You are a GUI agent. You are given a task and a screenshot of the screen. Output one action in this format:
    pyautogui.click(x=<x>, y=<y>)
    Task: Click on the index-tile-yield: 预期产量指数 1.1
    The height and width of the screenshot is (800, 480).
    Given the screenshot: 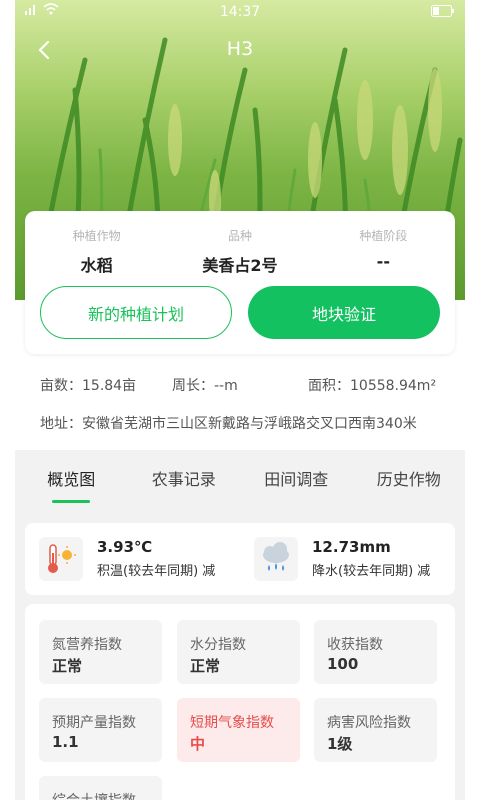 What is the action you would take?
    pyautogui.click(x=100, y=730)
    